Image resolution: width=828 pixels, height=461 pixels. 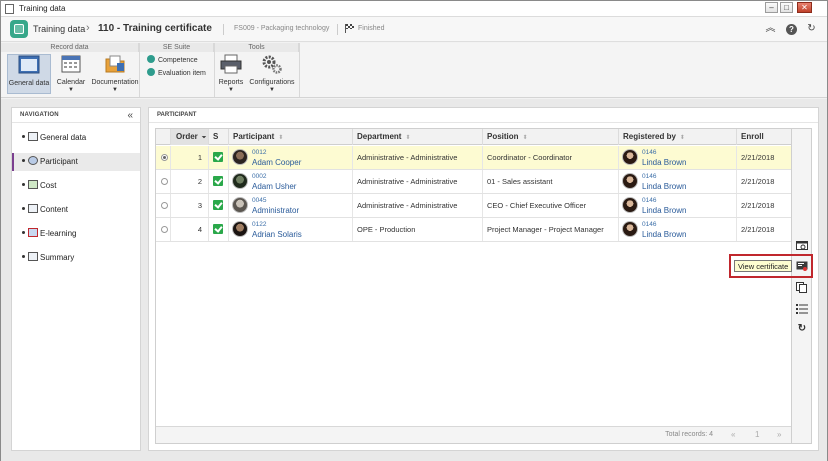 I want to click on column-header-participant: Participant ⬍, so click(x=291, y=137).